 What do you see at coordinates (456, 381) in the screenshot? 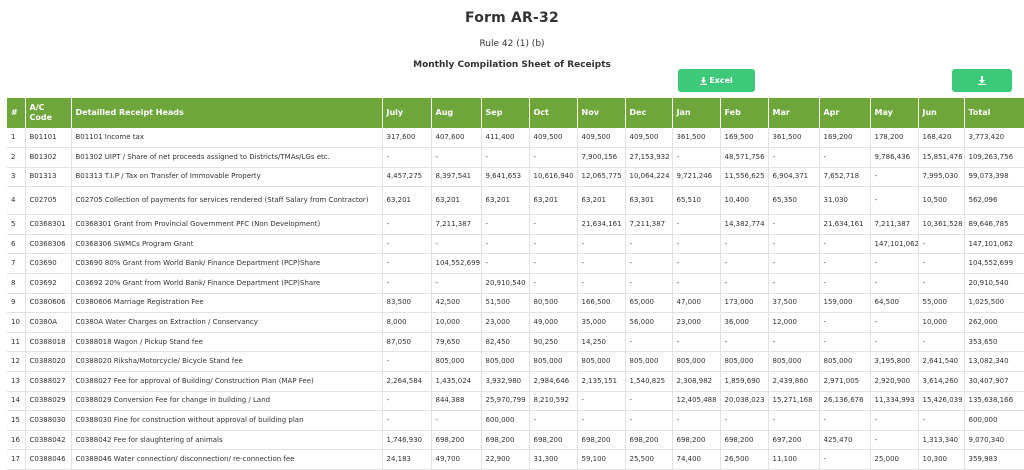
I see `amount-cell: 1,435,024` at bounding box center [456, 381].